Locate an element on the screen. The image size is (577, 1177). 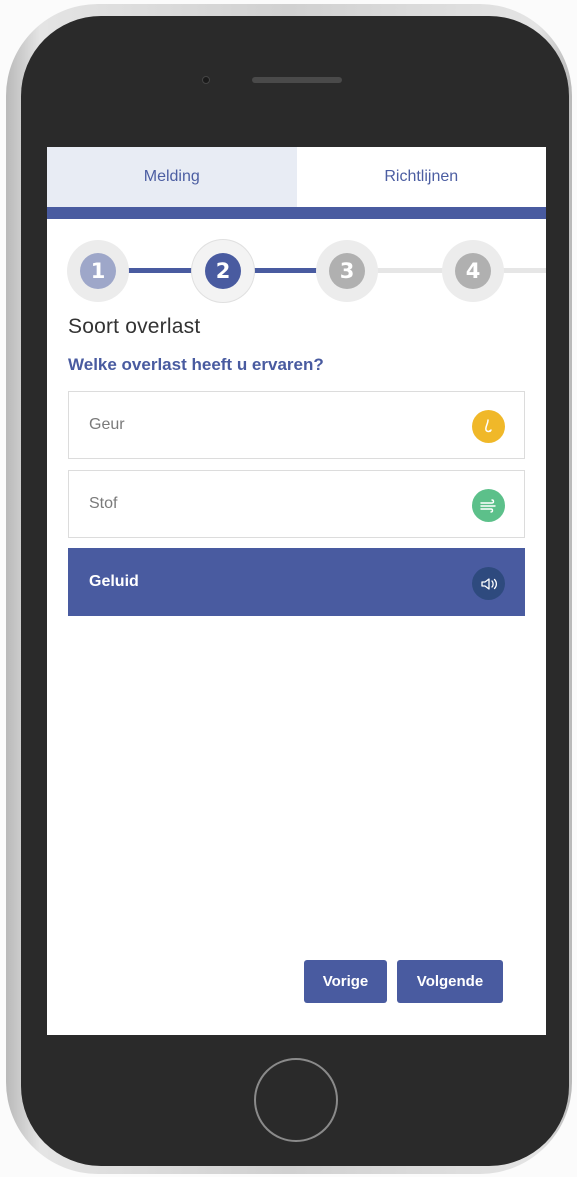
step-3: 3 is located at coordinates (347, 271).